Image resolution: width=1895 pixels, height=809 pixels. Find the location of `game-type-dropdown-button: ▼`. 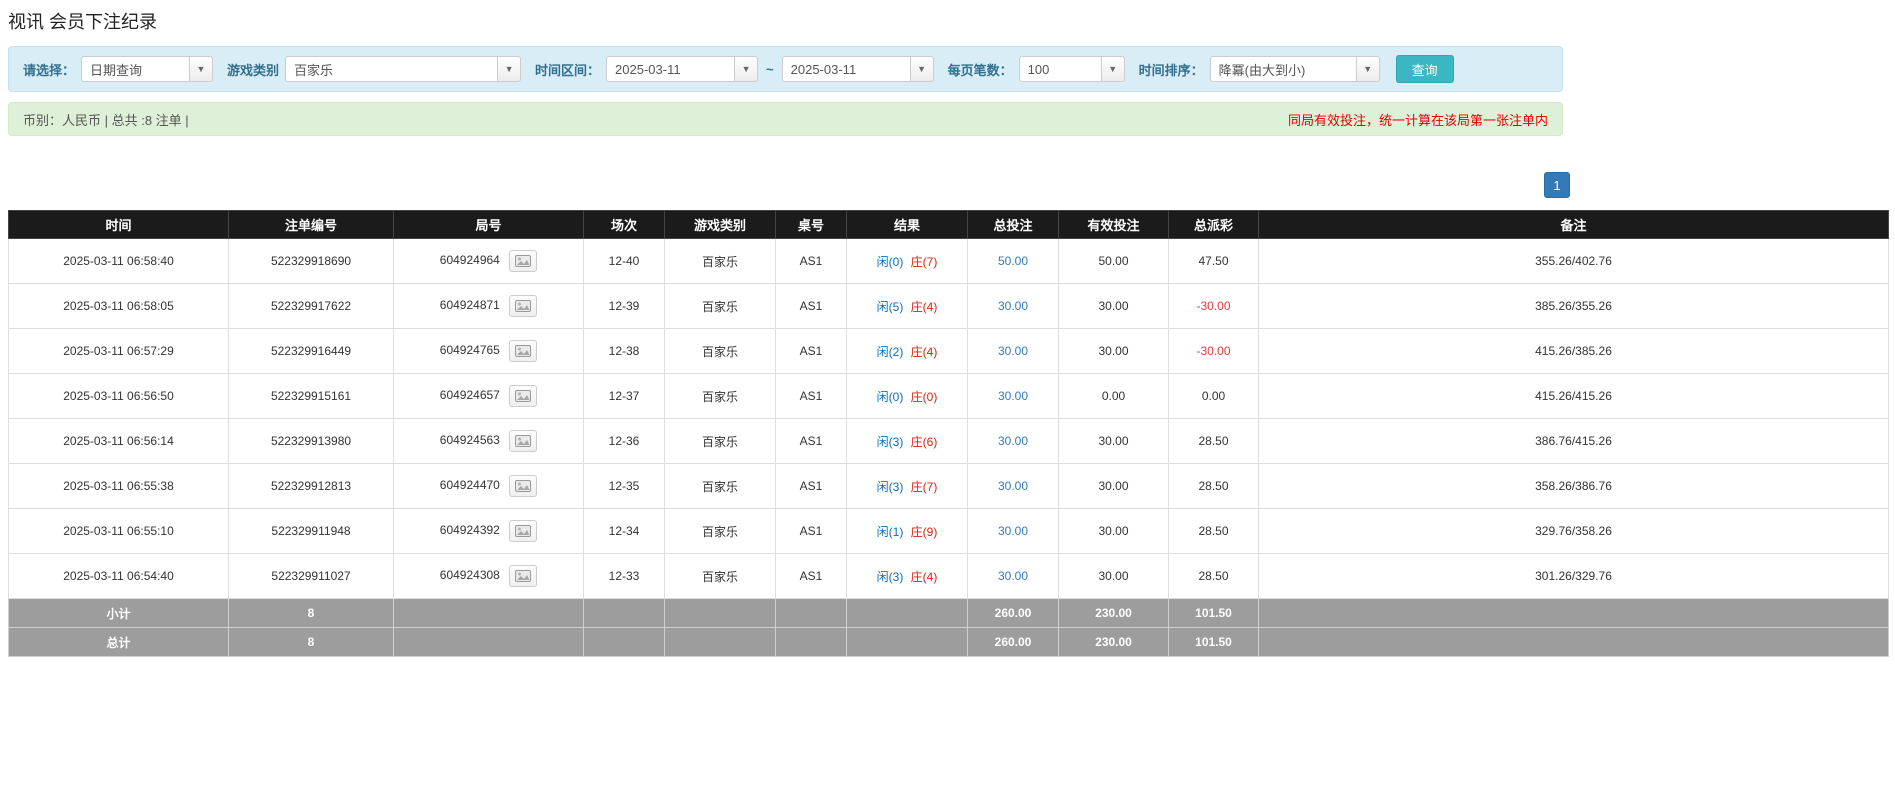

game-type-dropdown-button: ▼ is located at coordinates (509, 69).